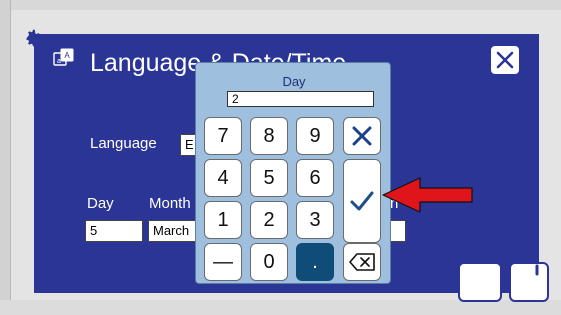 This screenshot has width=561, height=315. Describe the element at coordinates (294, 81) in the screenshot. I see `keypad-title: Day` at that location.